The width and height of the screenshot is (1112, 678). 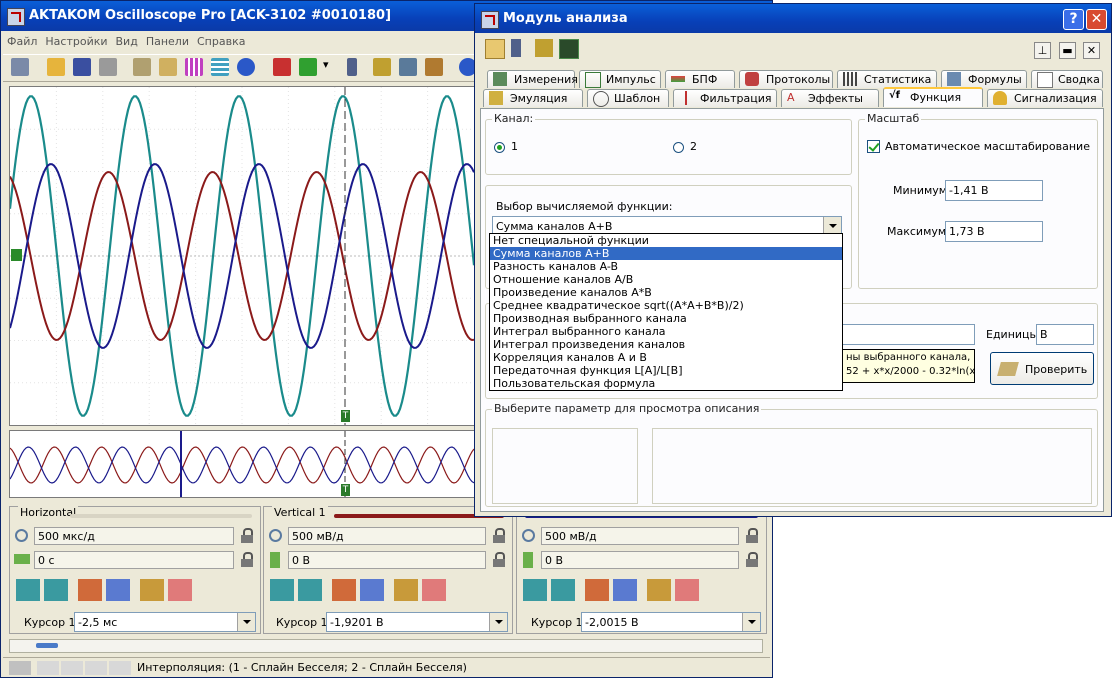 What do you see at coordinates (873, 146) in the screenshot?
I see `auto-scale-checkbox` at bounding box center [873, 146].